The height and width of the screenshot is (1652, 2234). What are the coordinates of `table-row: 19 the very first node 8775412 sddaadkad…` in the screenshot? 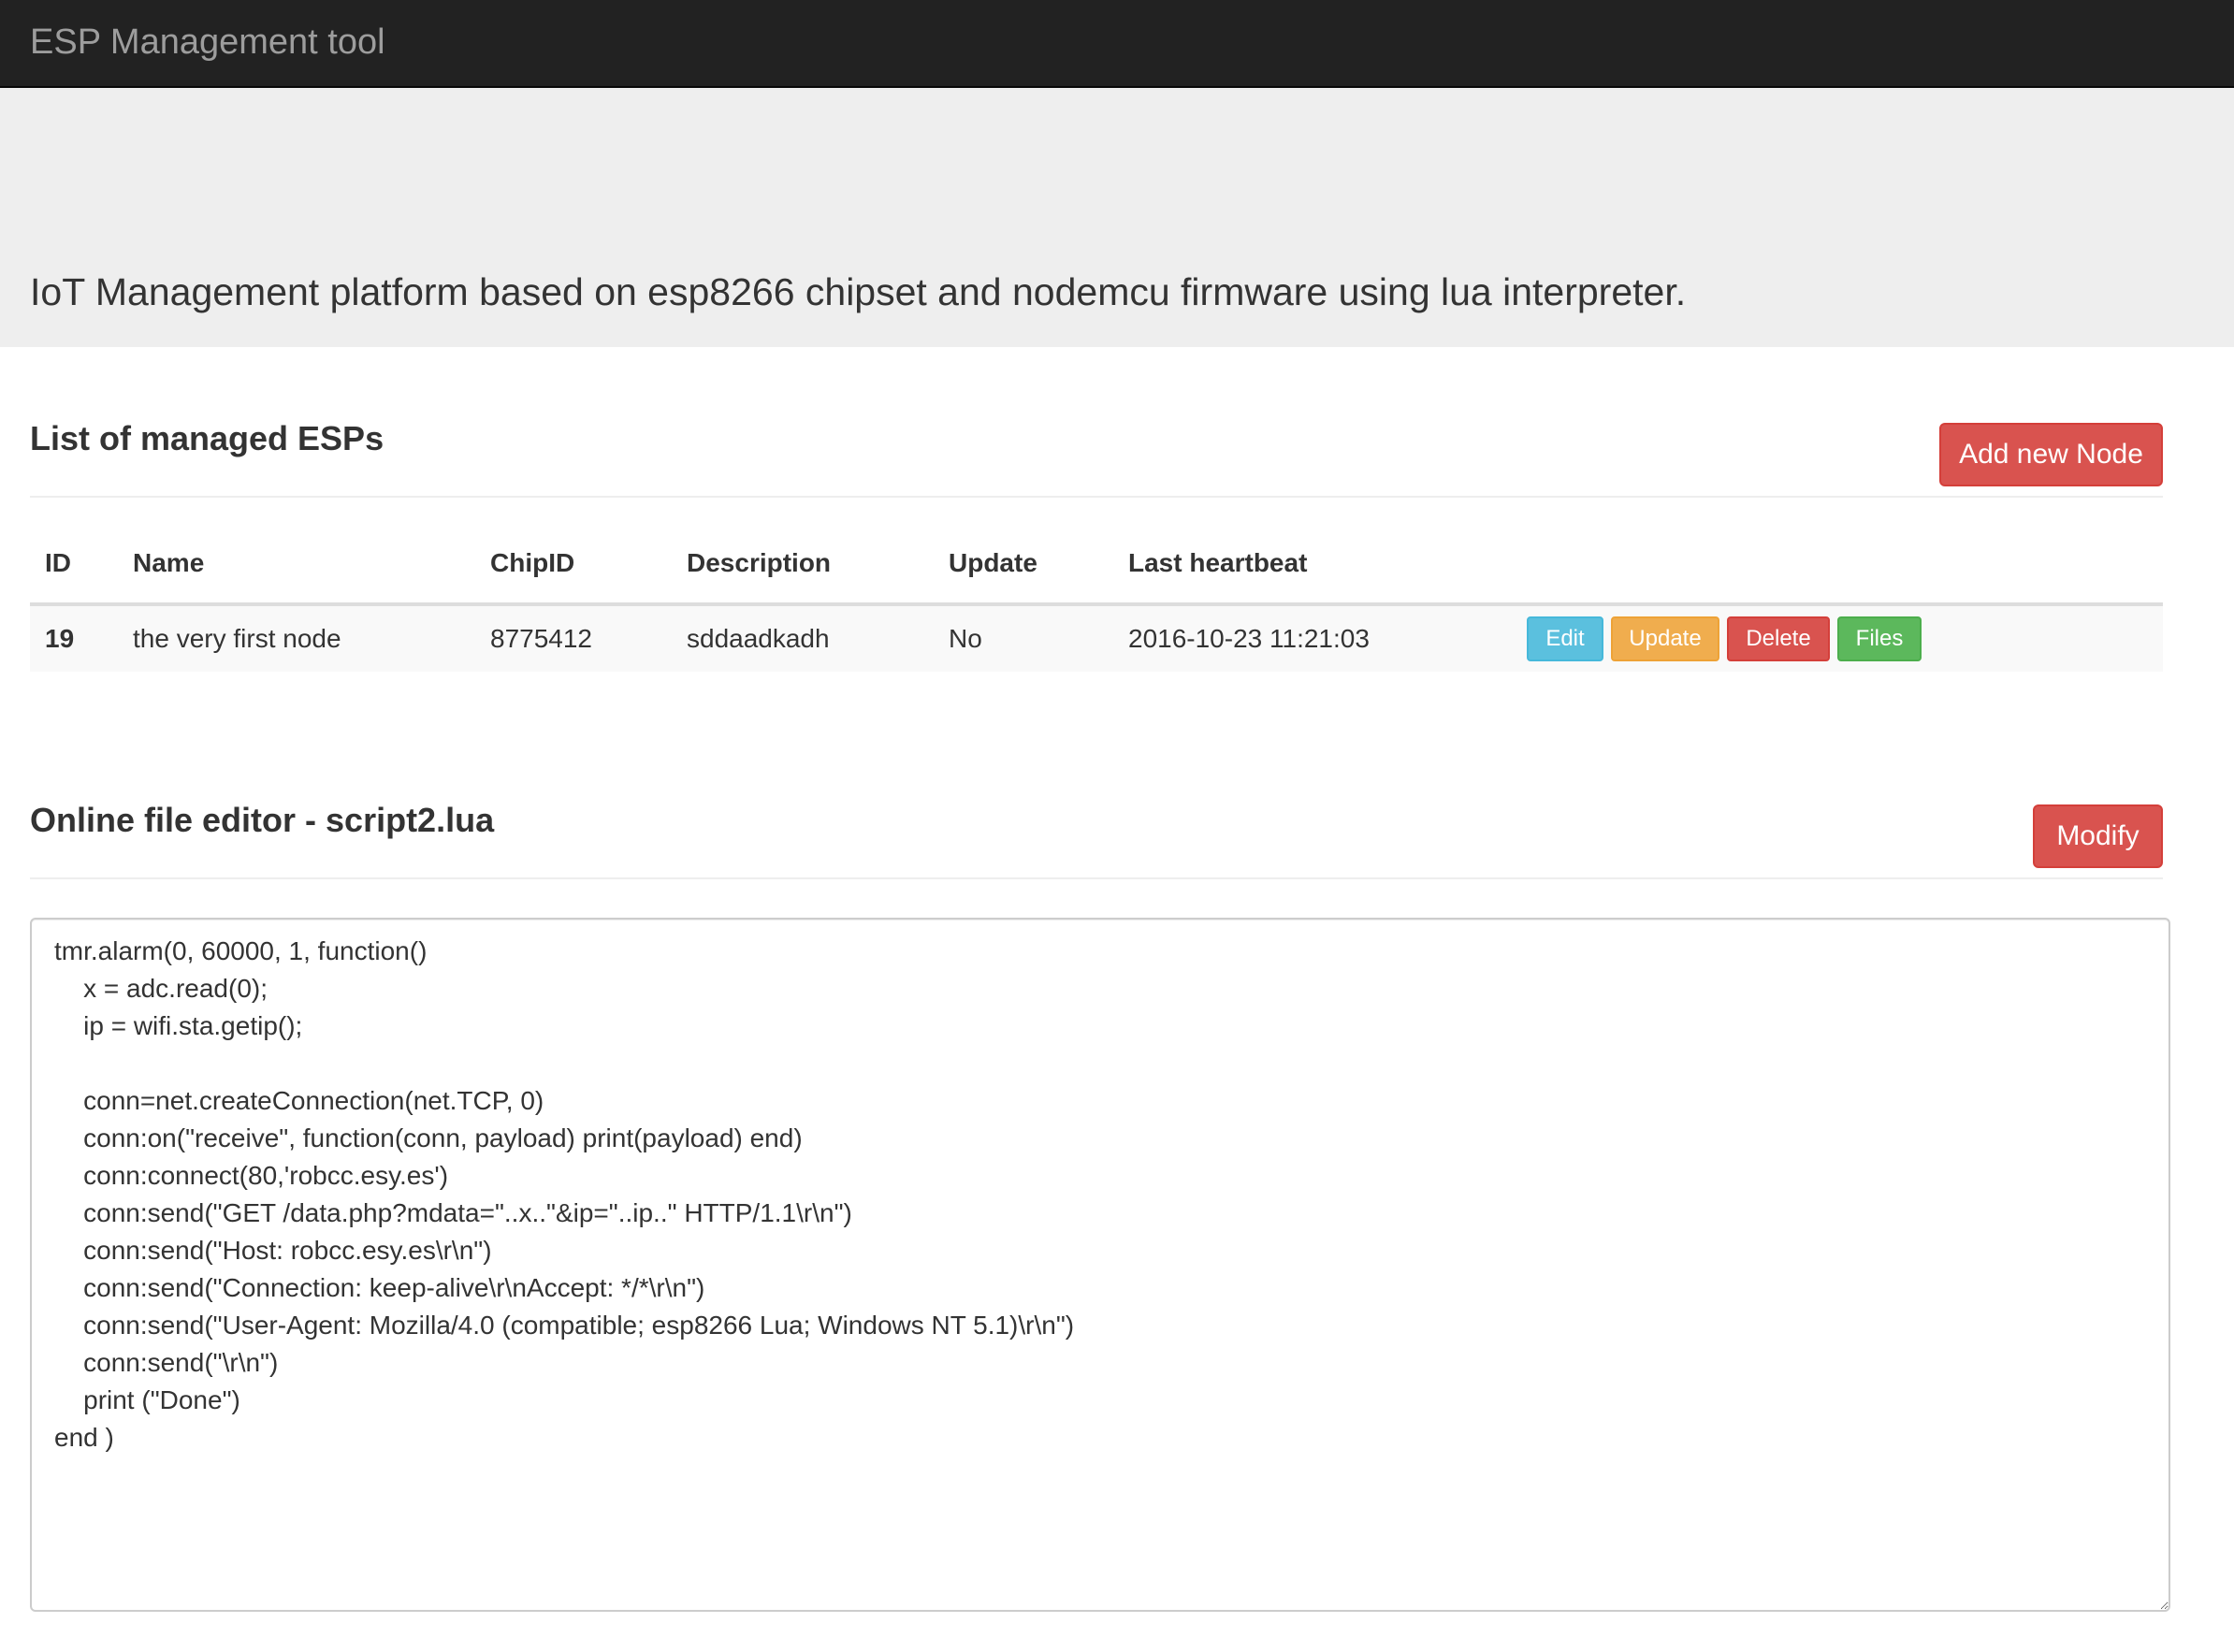 It's located at (1096, 638).